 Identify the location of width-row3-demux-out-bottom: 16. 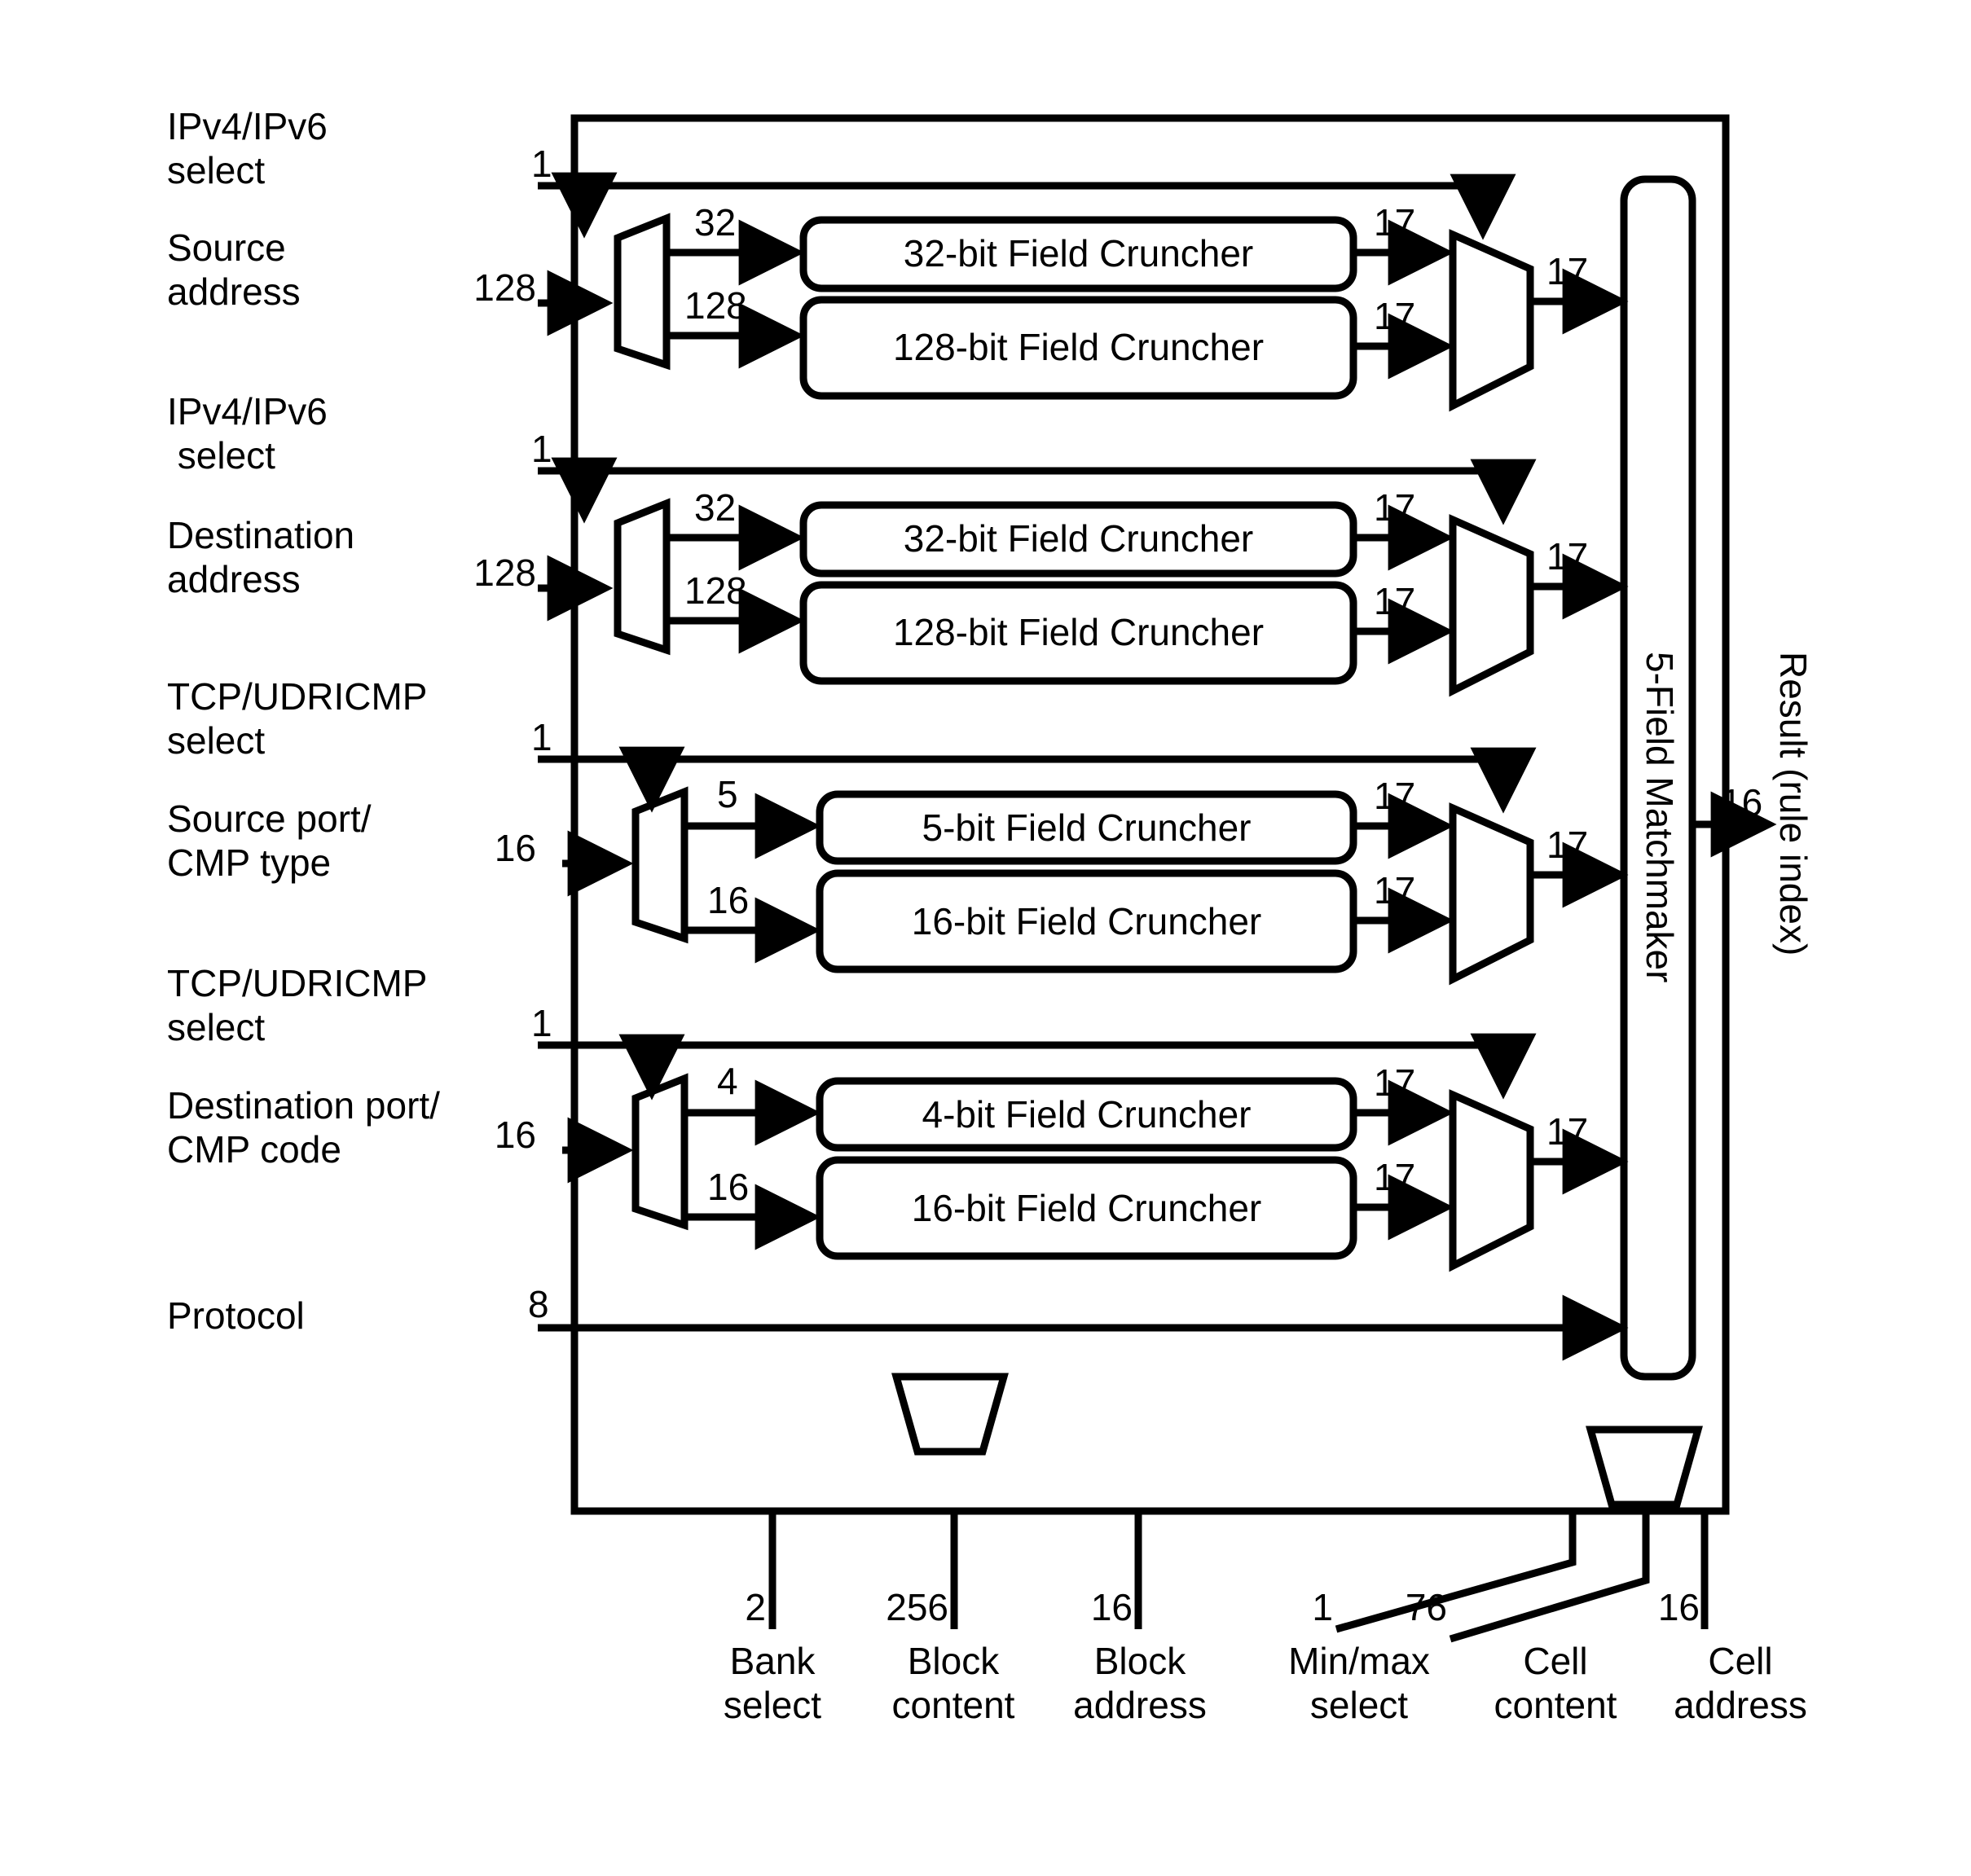
(728, 900).